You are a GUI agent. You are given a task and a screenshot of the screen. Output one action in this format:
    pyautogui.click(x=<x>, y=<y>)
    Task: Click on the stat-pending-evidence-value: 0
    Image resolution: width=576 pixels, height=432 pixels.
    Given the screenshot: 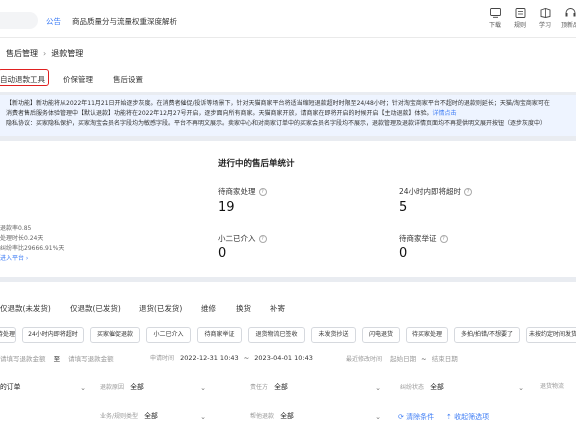 What is the action you would take?
    pyautogui.click(x=403, y=253)
    